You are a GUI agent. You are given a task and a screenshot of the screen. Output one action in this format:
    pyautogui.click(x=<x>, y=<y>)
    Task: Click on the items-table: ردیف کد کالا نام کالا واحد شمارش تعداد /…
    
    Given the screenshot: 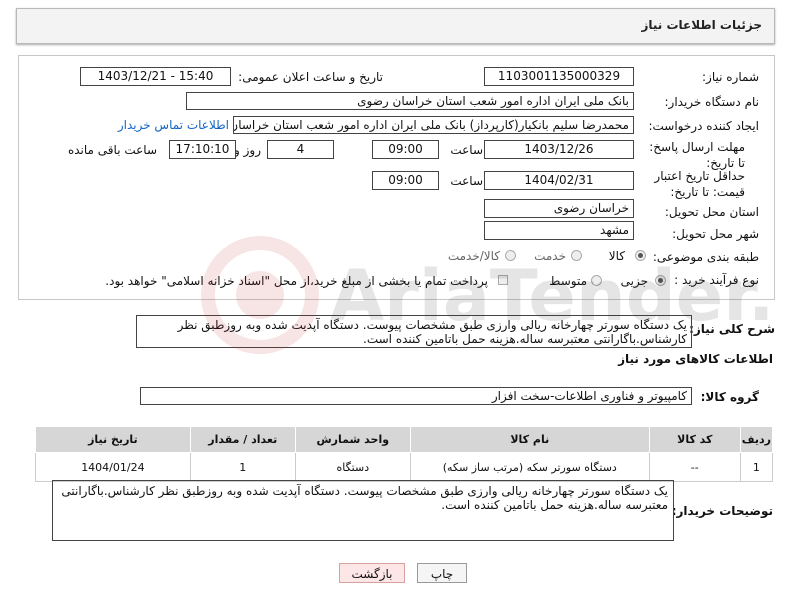 What is the action you would take?
    pyautogui.click(x=404, y=454)
    